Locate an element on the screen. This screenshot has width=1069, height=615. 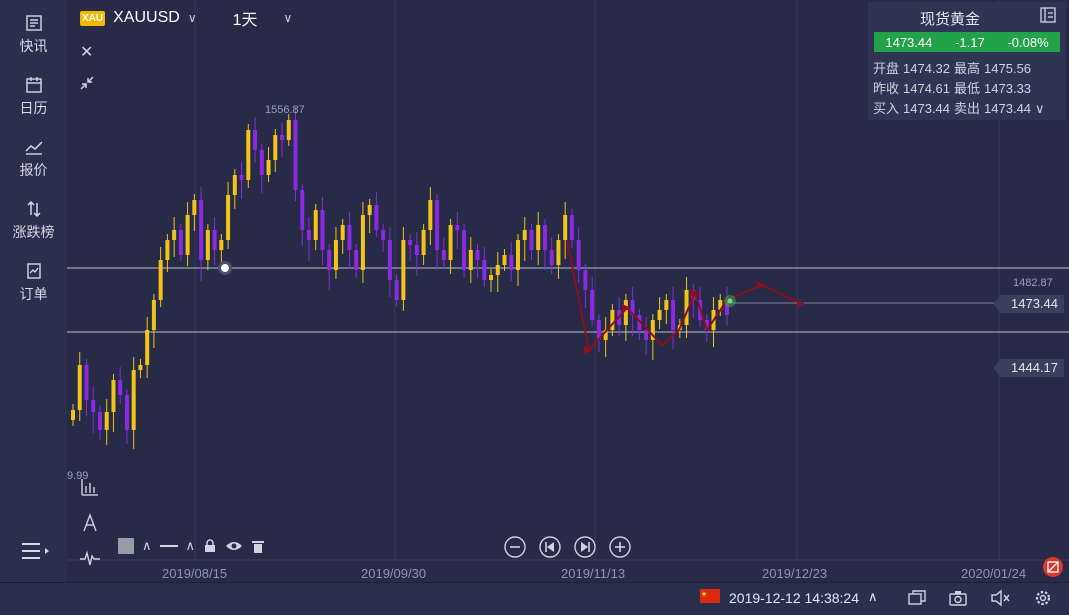
quote-row-prev-low: 昨收 1474.61 最低 1473.33 is located at coordinates (954, 87).